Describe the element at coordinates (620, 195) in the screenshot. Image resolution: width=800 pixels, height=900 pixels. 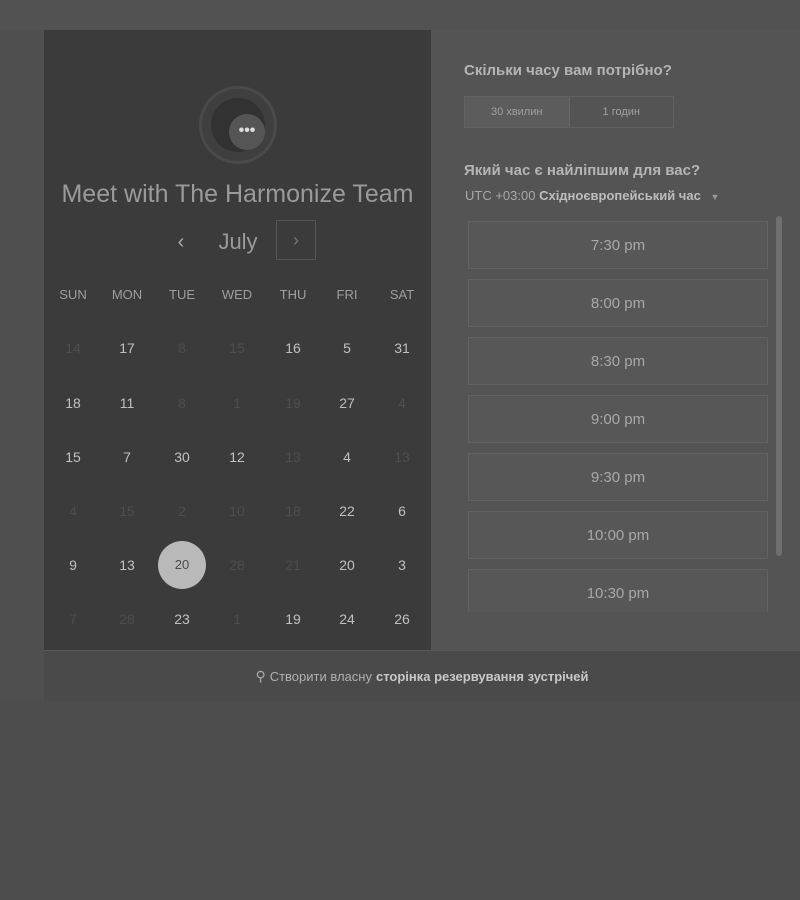
I see `timezone-name: Східноєвропейський час` at that location.